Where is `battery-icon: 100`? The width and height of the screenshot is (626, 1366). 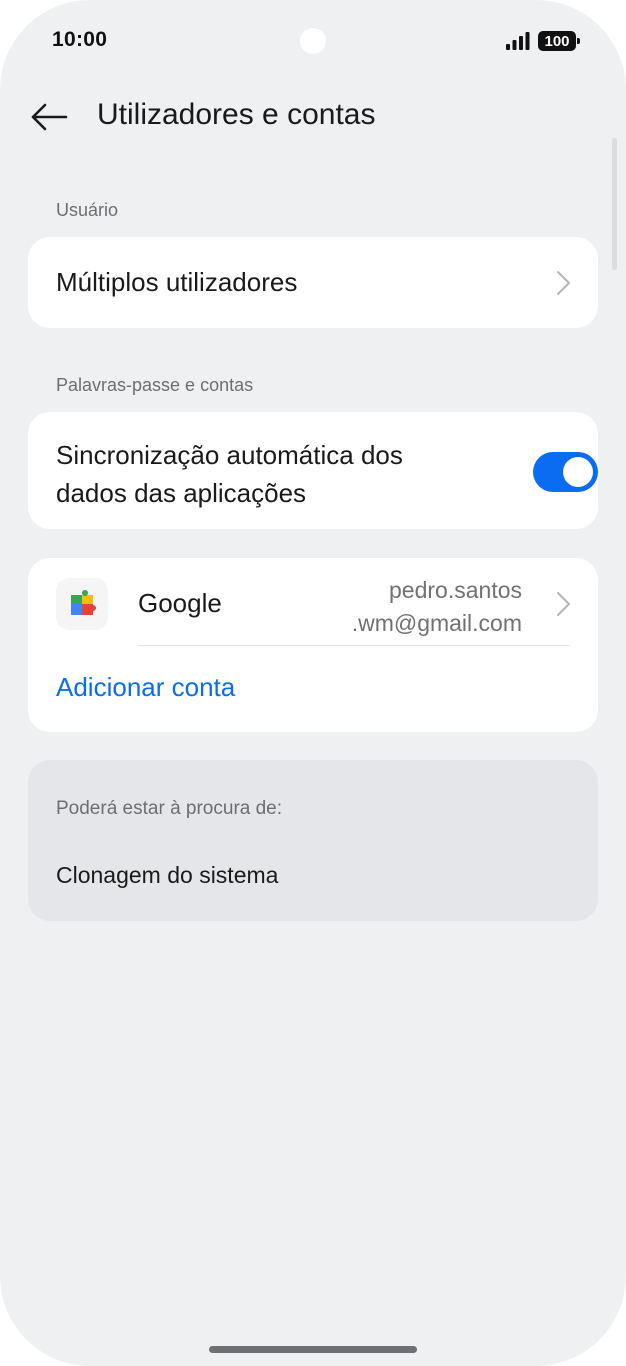
battery-icon: 100 is located at coordinates (559, 41).